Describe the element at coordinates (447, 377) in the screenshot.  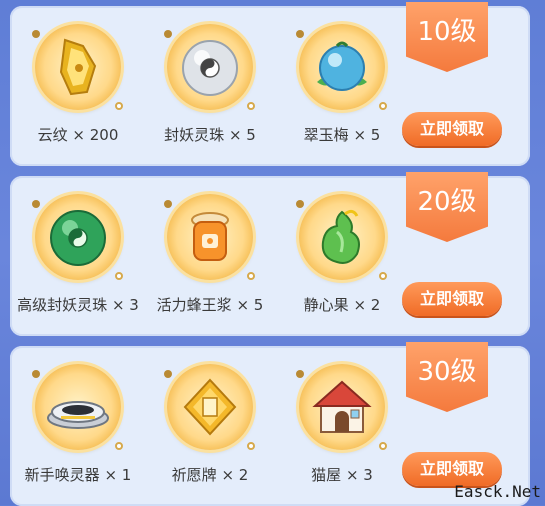
I see `level-tag: 30级` at that location.